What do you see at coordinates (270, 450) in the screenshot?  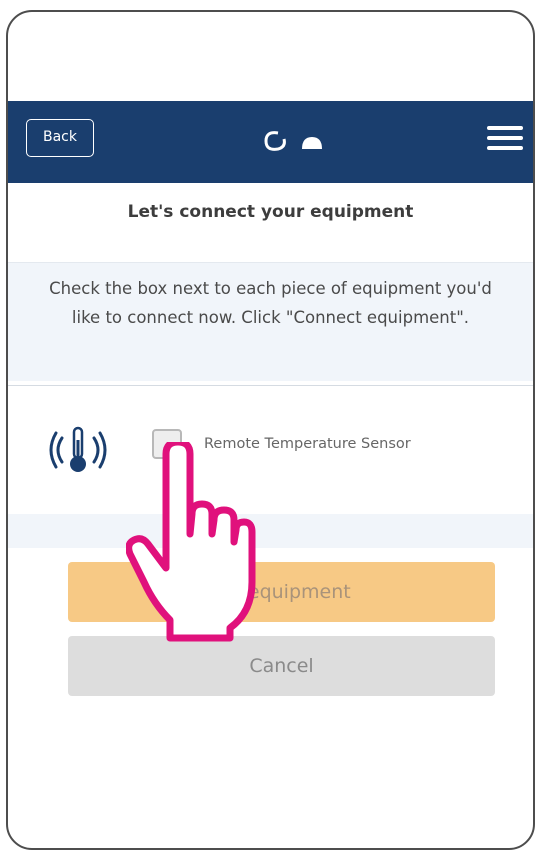 I see `equipment-item-remote-temperature-sensor: Remote Temperature Sensor` at bounding box center [270, 450].